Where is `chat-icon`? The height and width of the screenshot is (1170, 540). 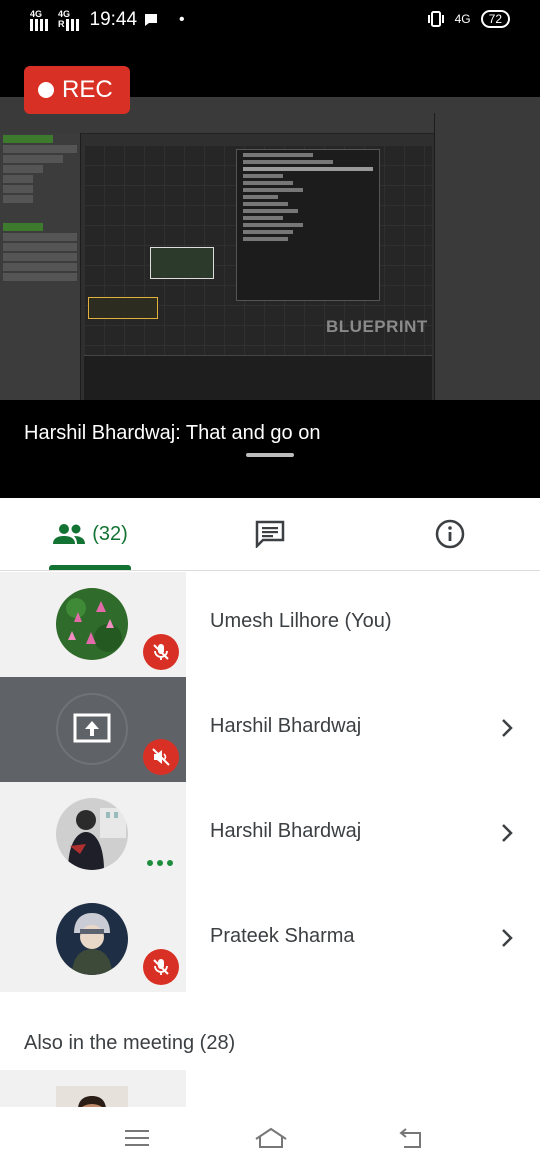
chat-icon is located at coordinates (270, 534).